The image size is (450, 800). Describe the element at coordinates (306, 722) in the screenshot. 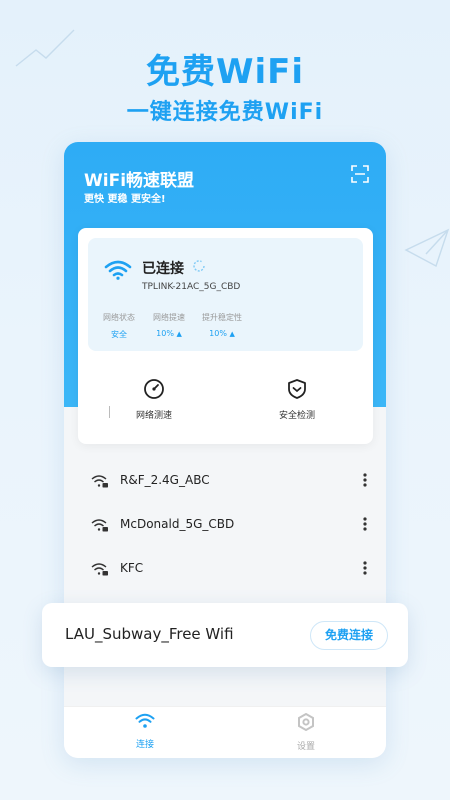

I see `gear-icon` at that location.